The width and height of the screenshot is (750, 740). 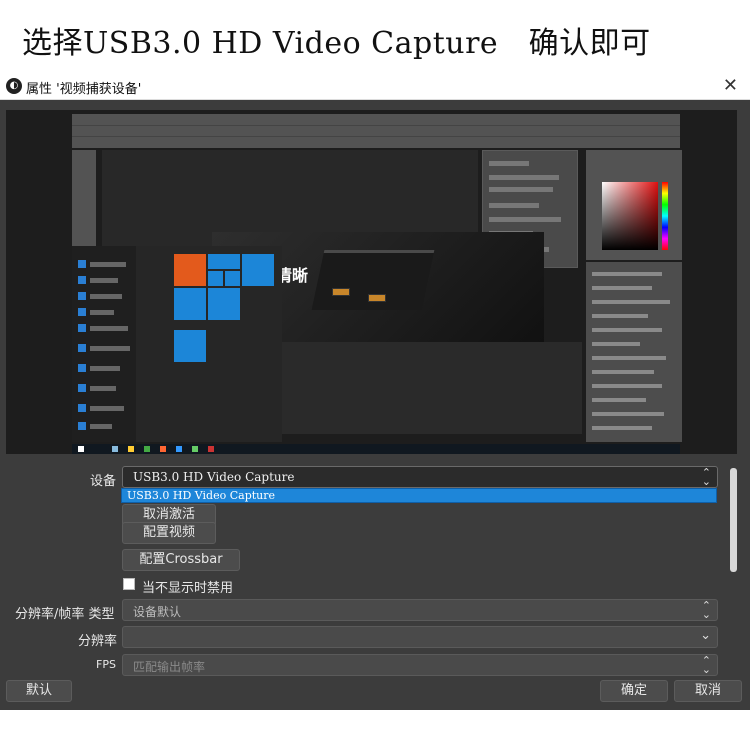 What do you see at coordinates (376, 449) in the screenshot?
I see `windows-taskbar` at bounding box center [376, 449].